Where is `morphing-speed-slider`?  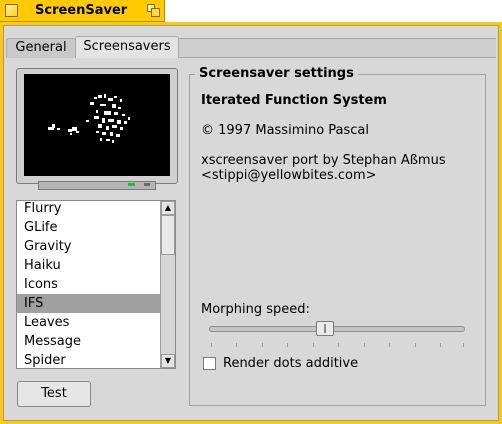
morphing-speed-slider is located at coordinates (337, 329).